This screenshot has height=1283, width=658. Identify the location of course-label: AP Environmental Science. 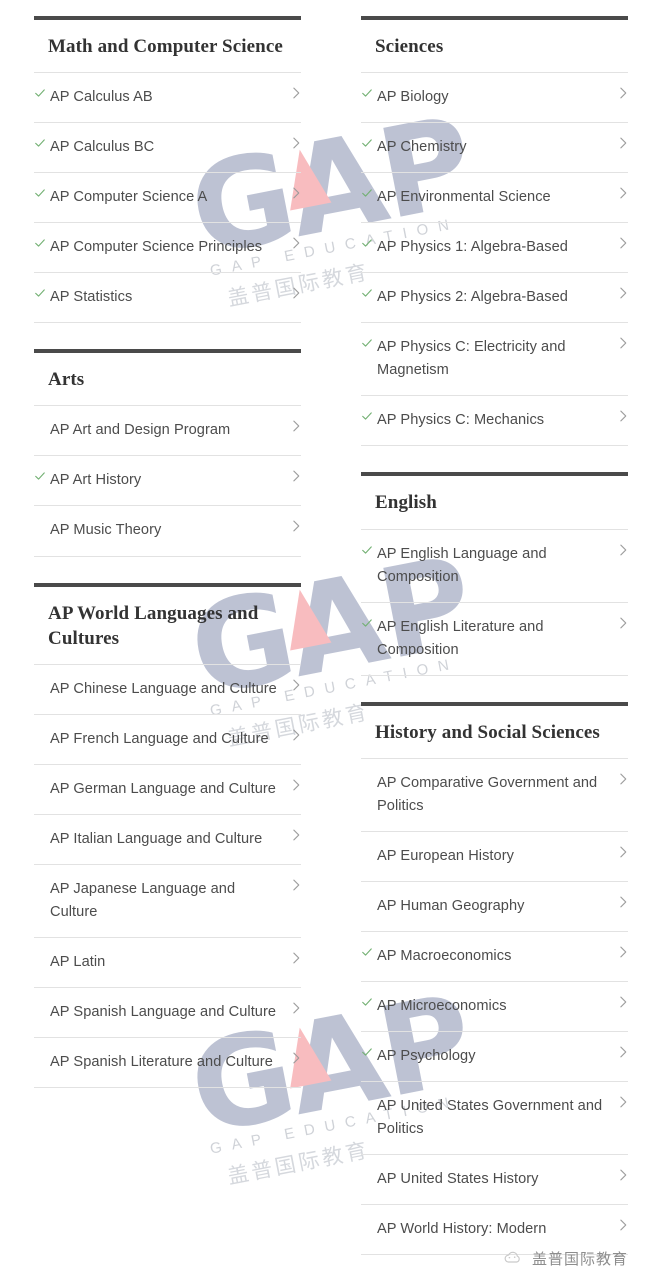
(464, 197).